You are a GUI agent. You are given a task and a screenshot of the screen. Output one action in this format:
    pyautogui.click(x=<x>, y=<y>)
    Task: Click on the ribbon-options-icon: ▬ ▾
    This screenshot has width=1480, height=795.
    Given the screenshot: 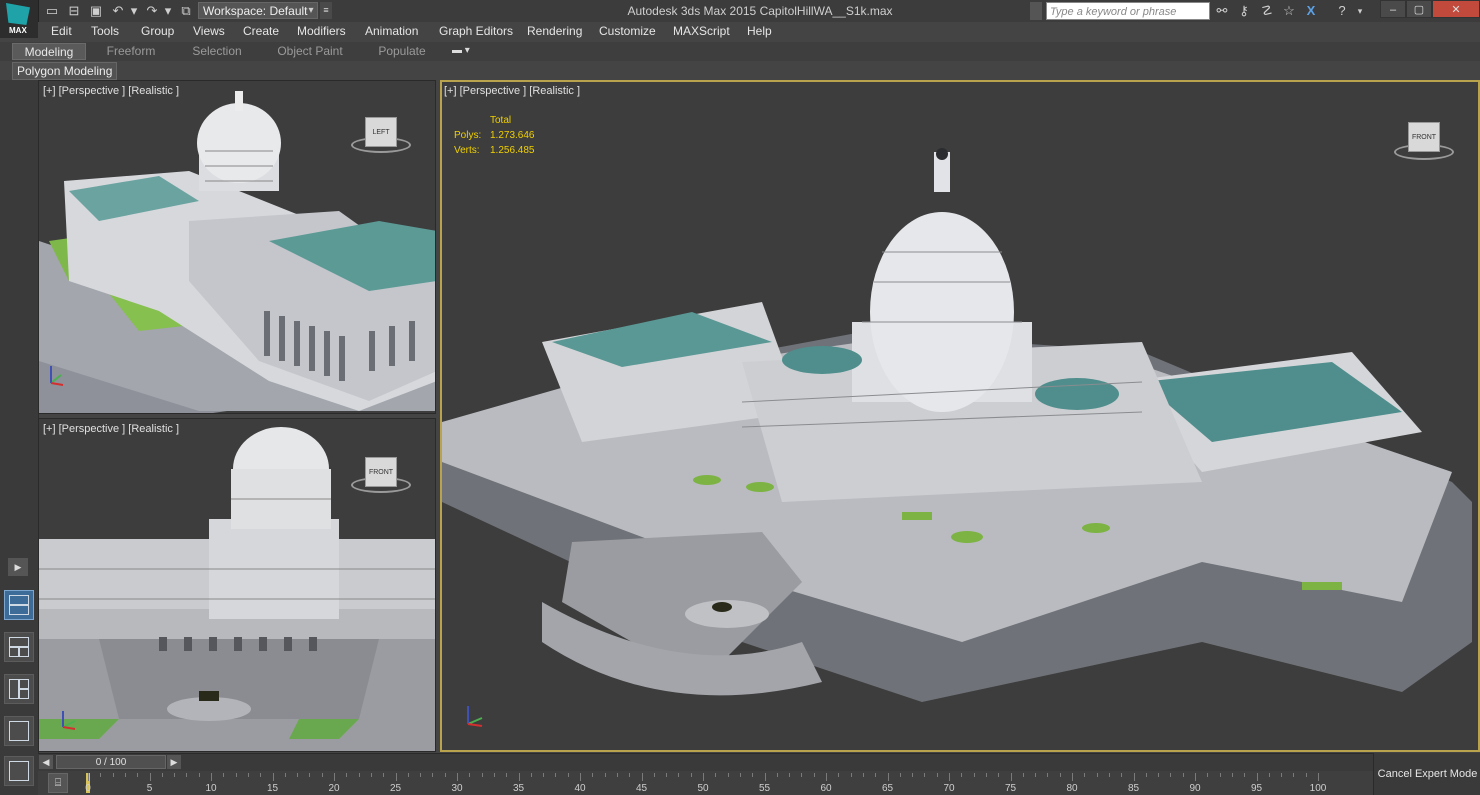 What is the action you would take?
    pyautogui.click(x=463, y=51)
    